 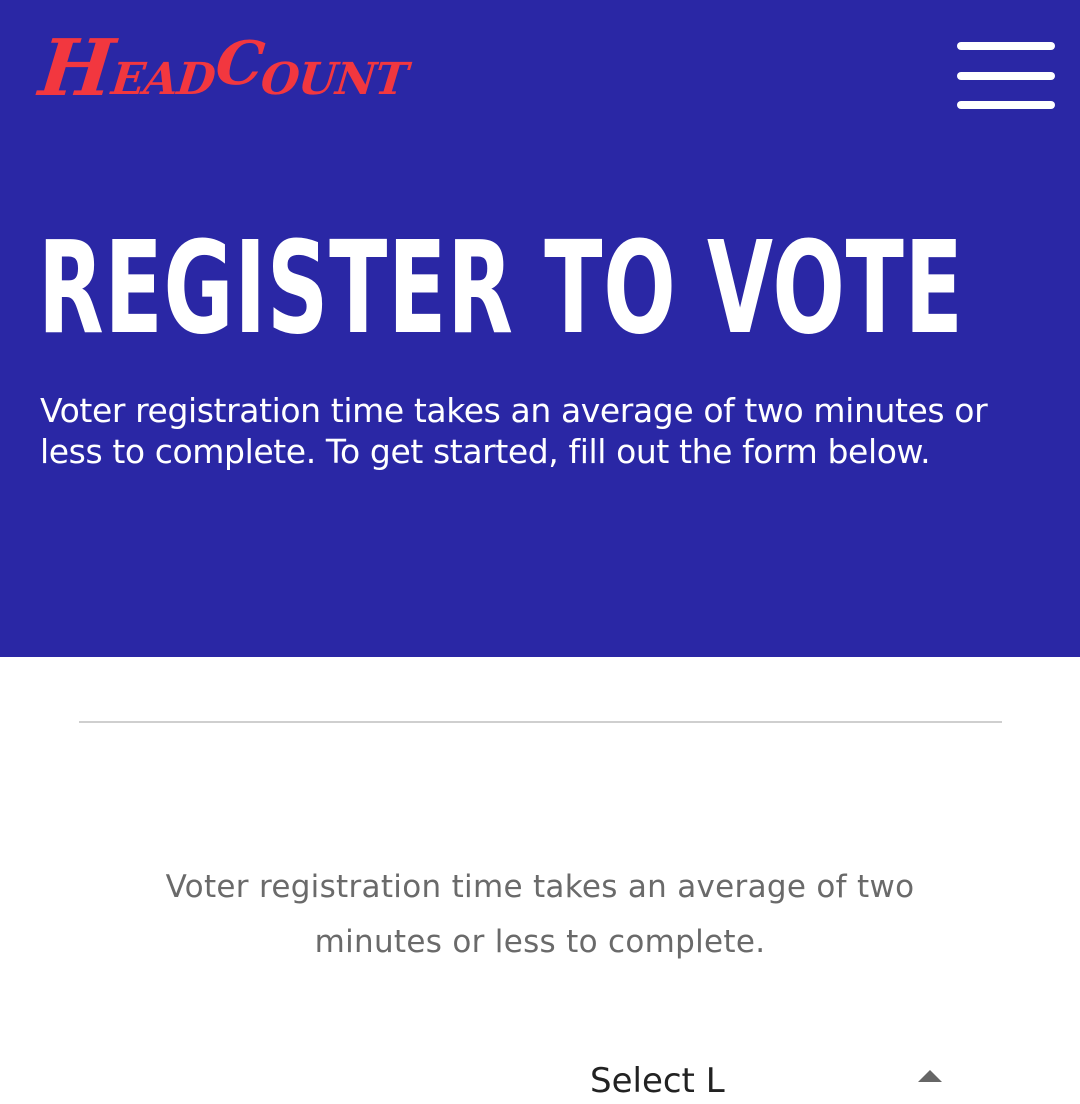 I want to click on page-title: REGISTER TO VOTE, so click(x=501, y=289).